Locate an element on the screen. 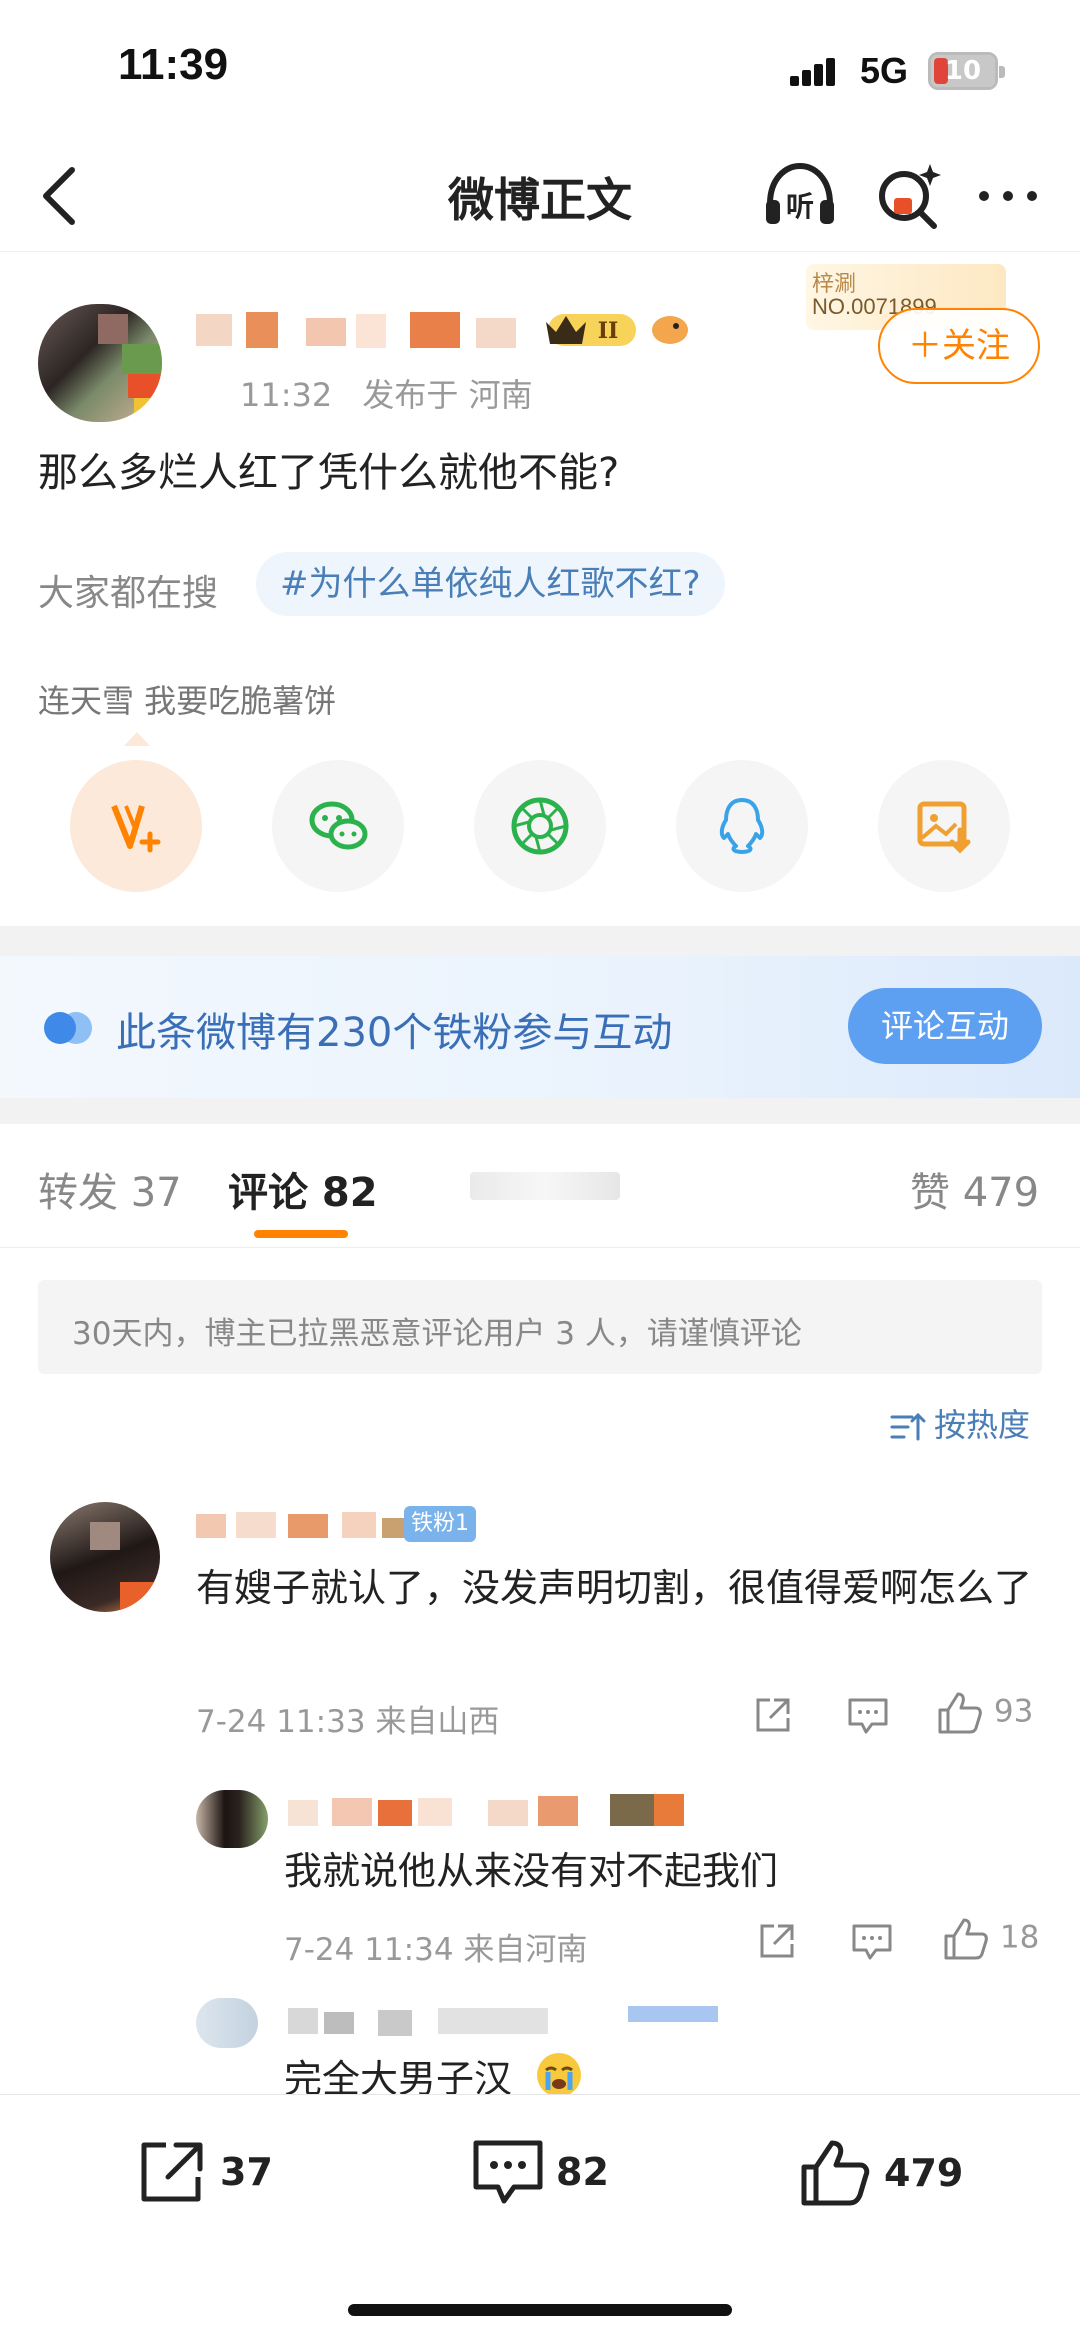 The width and height of the screenshot is (1080, 2338). comment-meta: 7-24 11:33 来自山西 is located at coordinates (348, 1722).